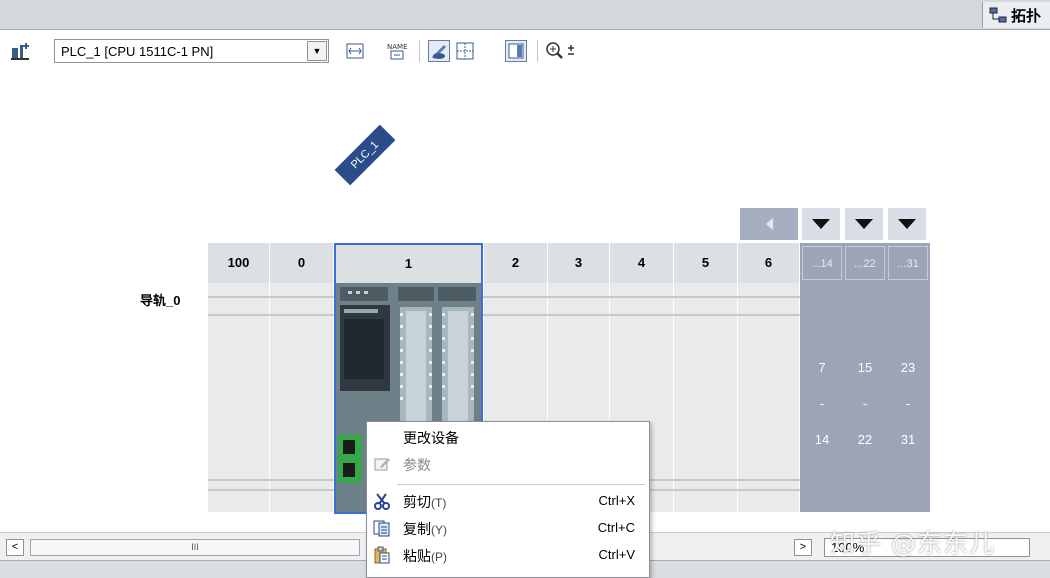 The image size is (1050, 578). Describe the element at coordinates (912, 543) in the screenshot. I see `watermark: 知乎 @东东儿` at that location.